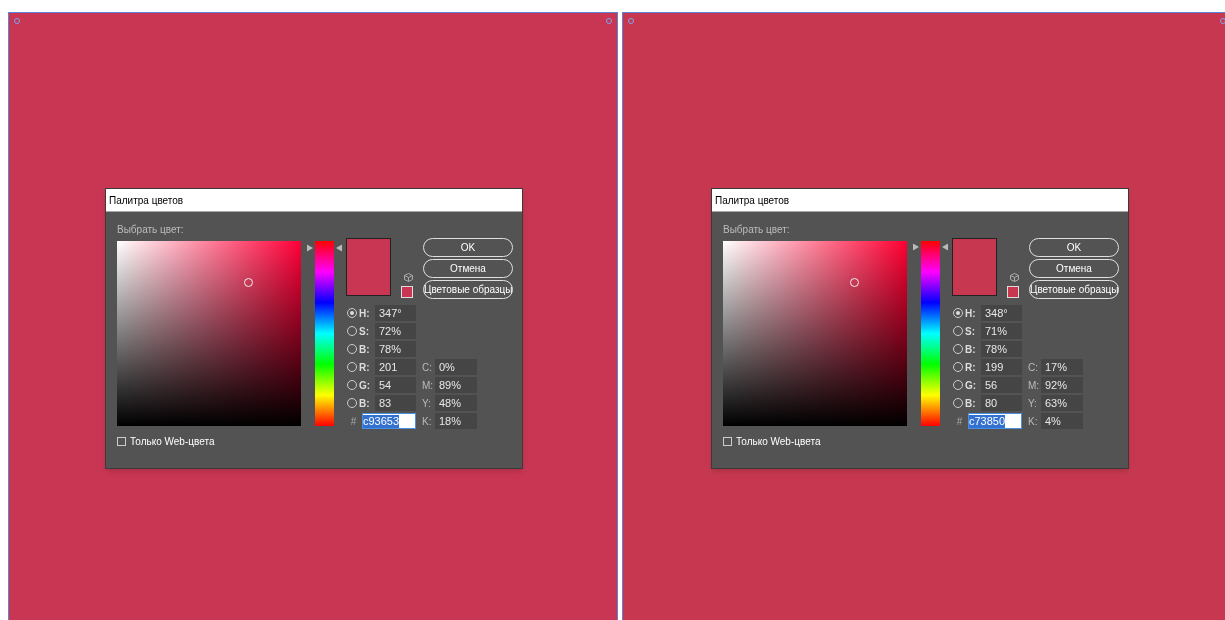 The width and height of the screenshot is (1225, 620). I want to click on hex-field: c93653, so click(389, 421).